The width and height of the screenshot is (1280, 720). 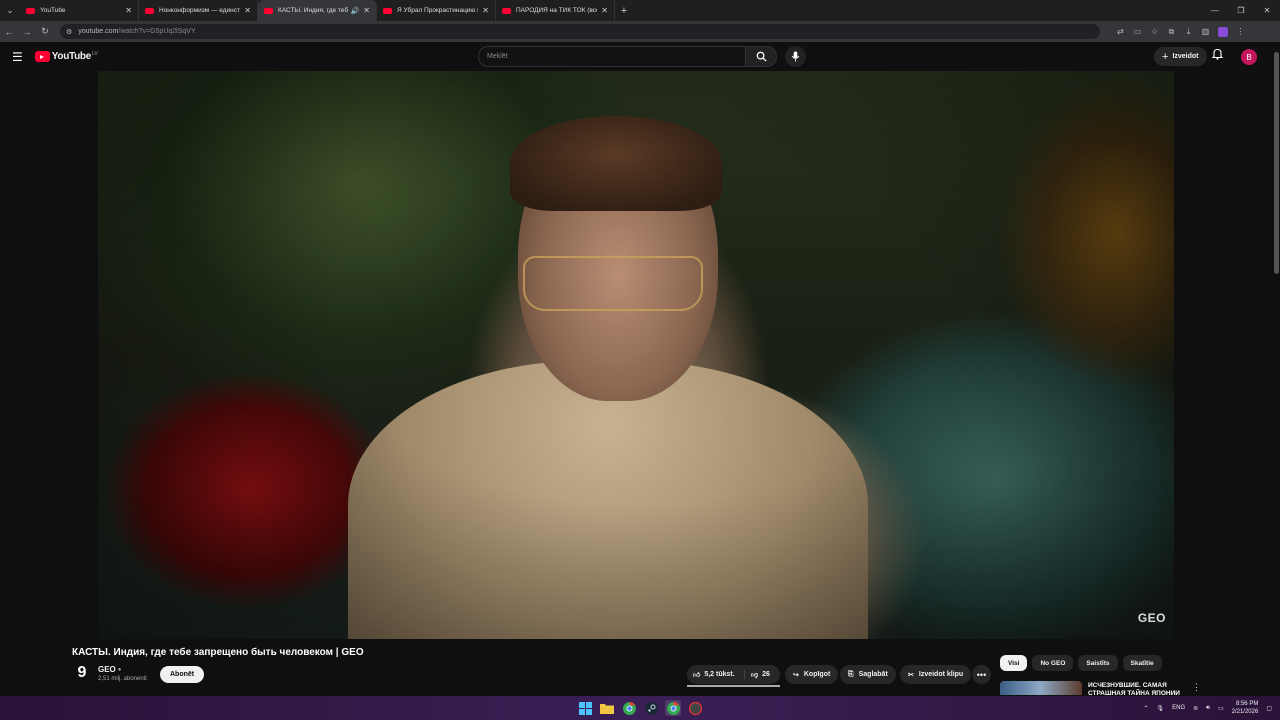 I want to click on recommendation-thumbnail, so click(x=1041, y=688).